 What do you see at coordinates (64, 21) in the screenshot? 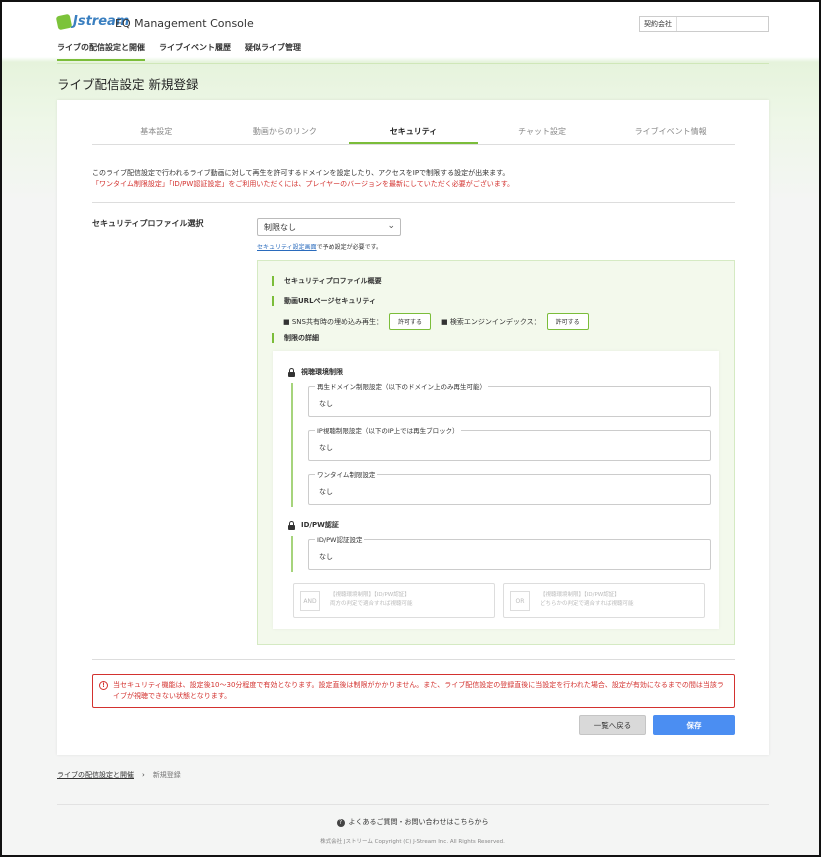
I see `logo-mark-icon` at bounding box center [64, 21].